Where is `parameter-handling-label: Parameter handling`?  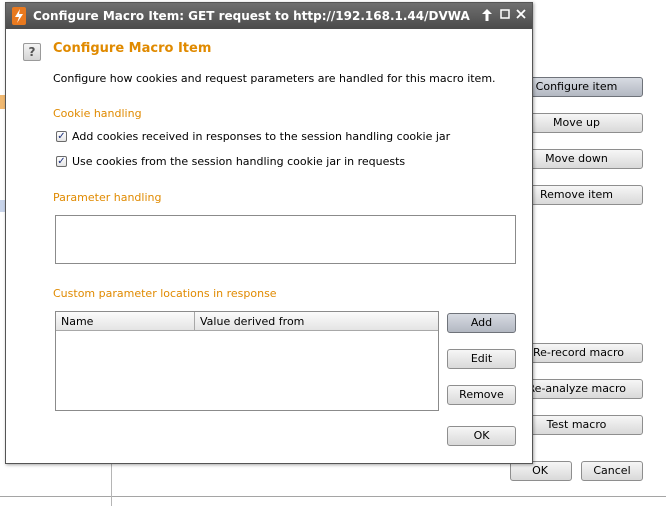
parameter-handling-label: Parameter handling is located at coordinates (107, 197).